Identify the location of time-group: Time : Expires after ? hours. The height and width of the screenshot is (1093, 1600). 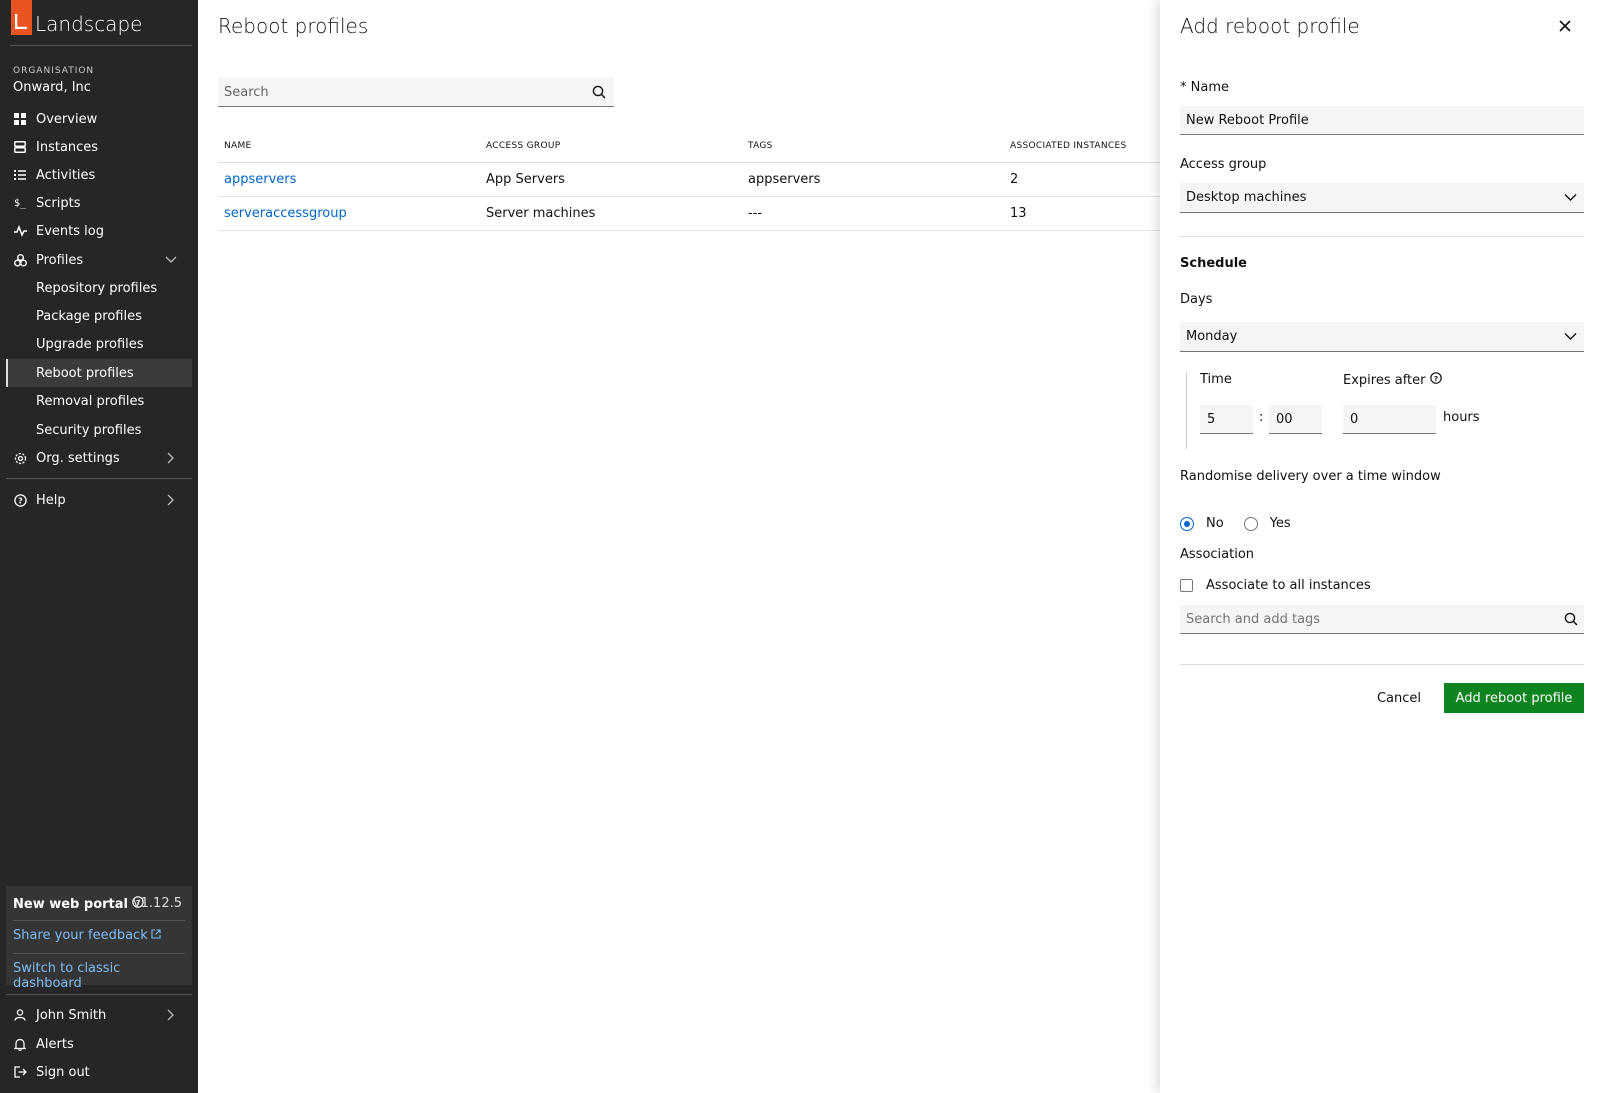
(1336, 410).